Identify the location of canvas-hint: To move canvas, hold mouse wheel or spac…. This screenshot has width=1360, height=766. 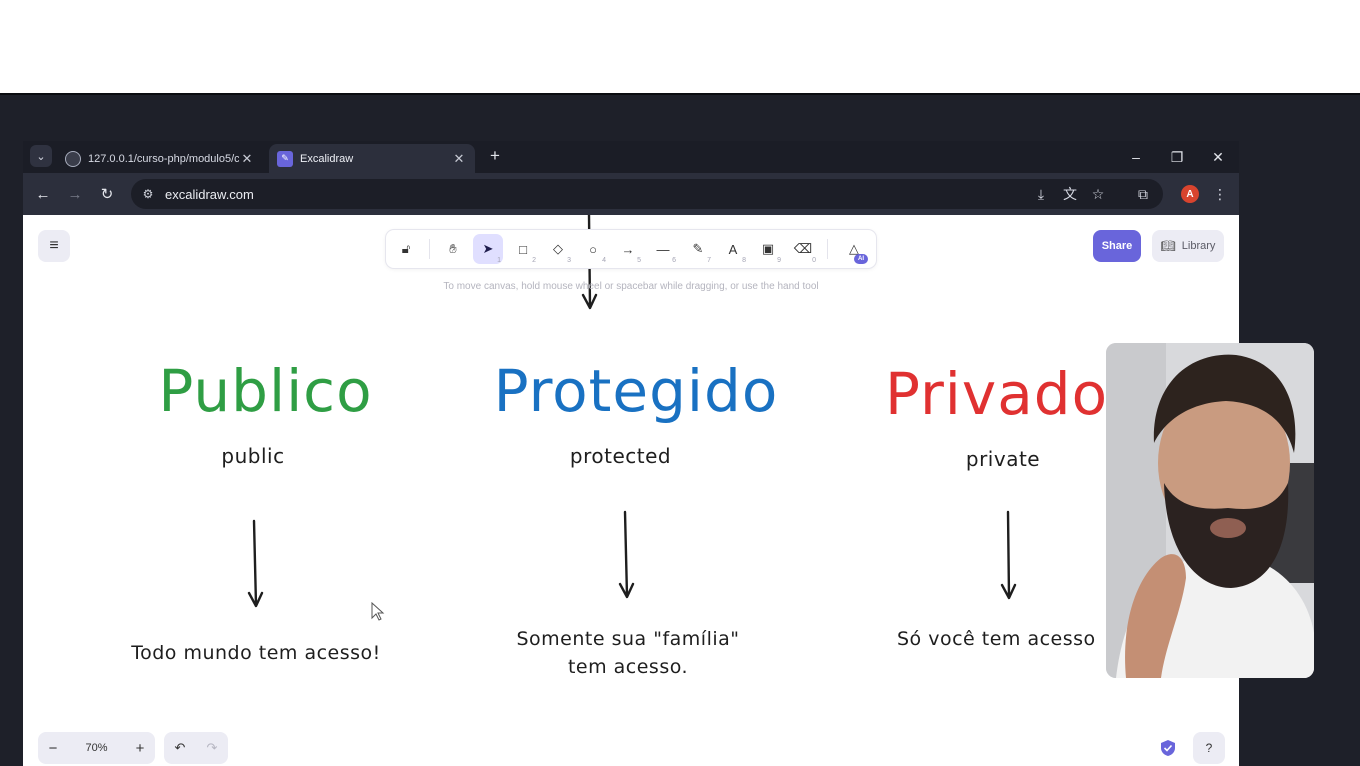
(631, 286).